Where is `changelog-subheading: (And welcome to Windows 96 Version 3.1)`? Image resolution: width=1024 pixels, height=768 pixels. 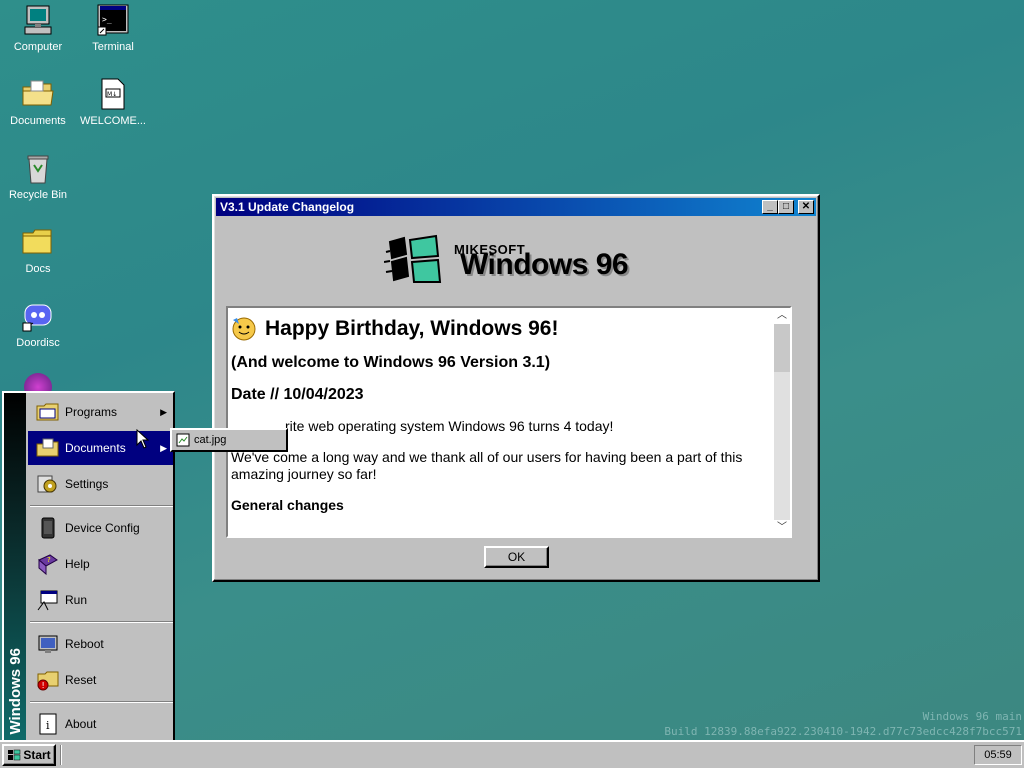 changelog-subheading: (And welcome to Windows 96 Version 3.1) is located at coordinates (391, 362).